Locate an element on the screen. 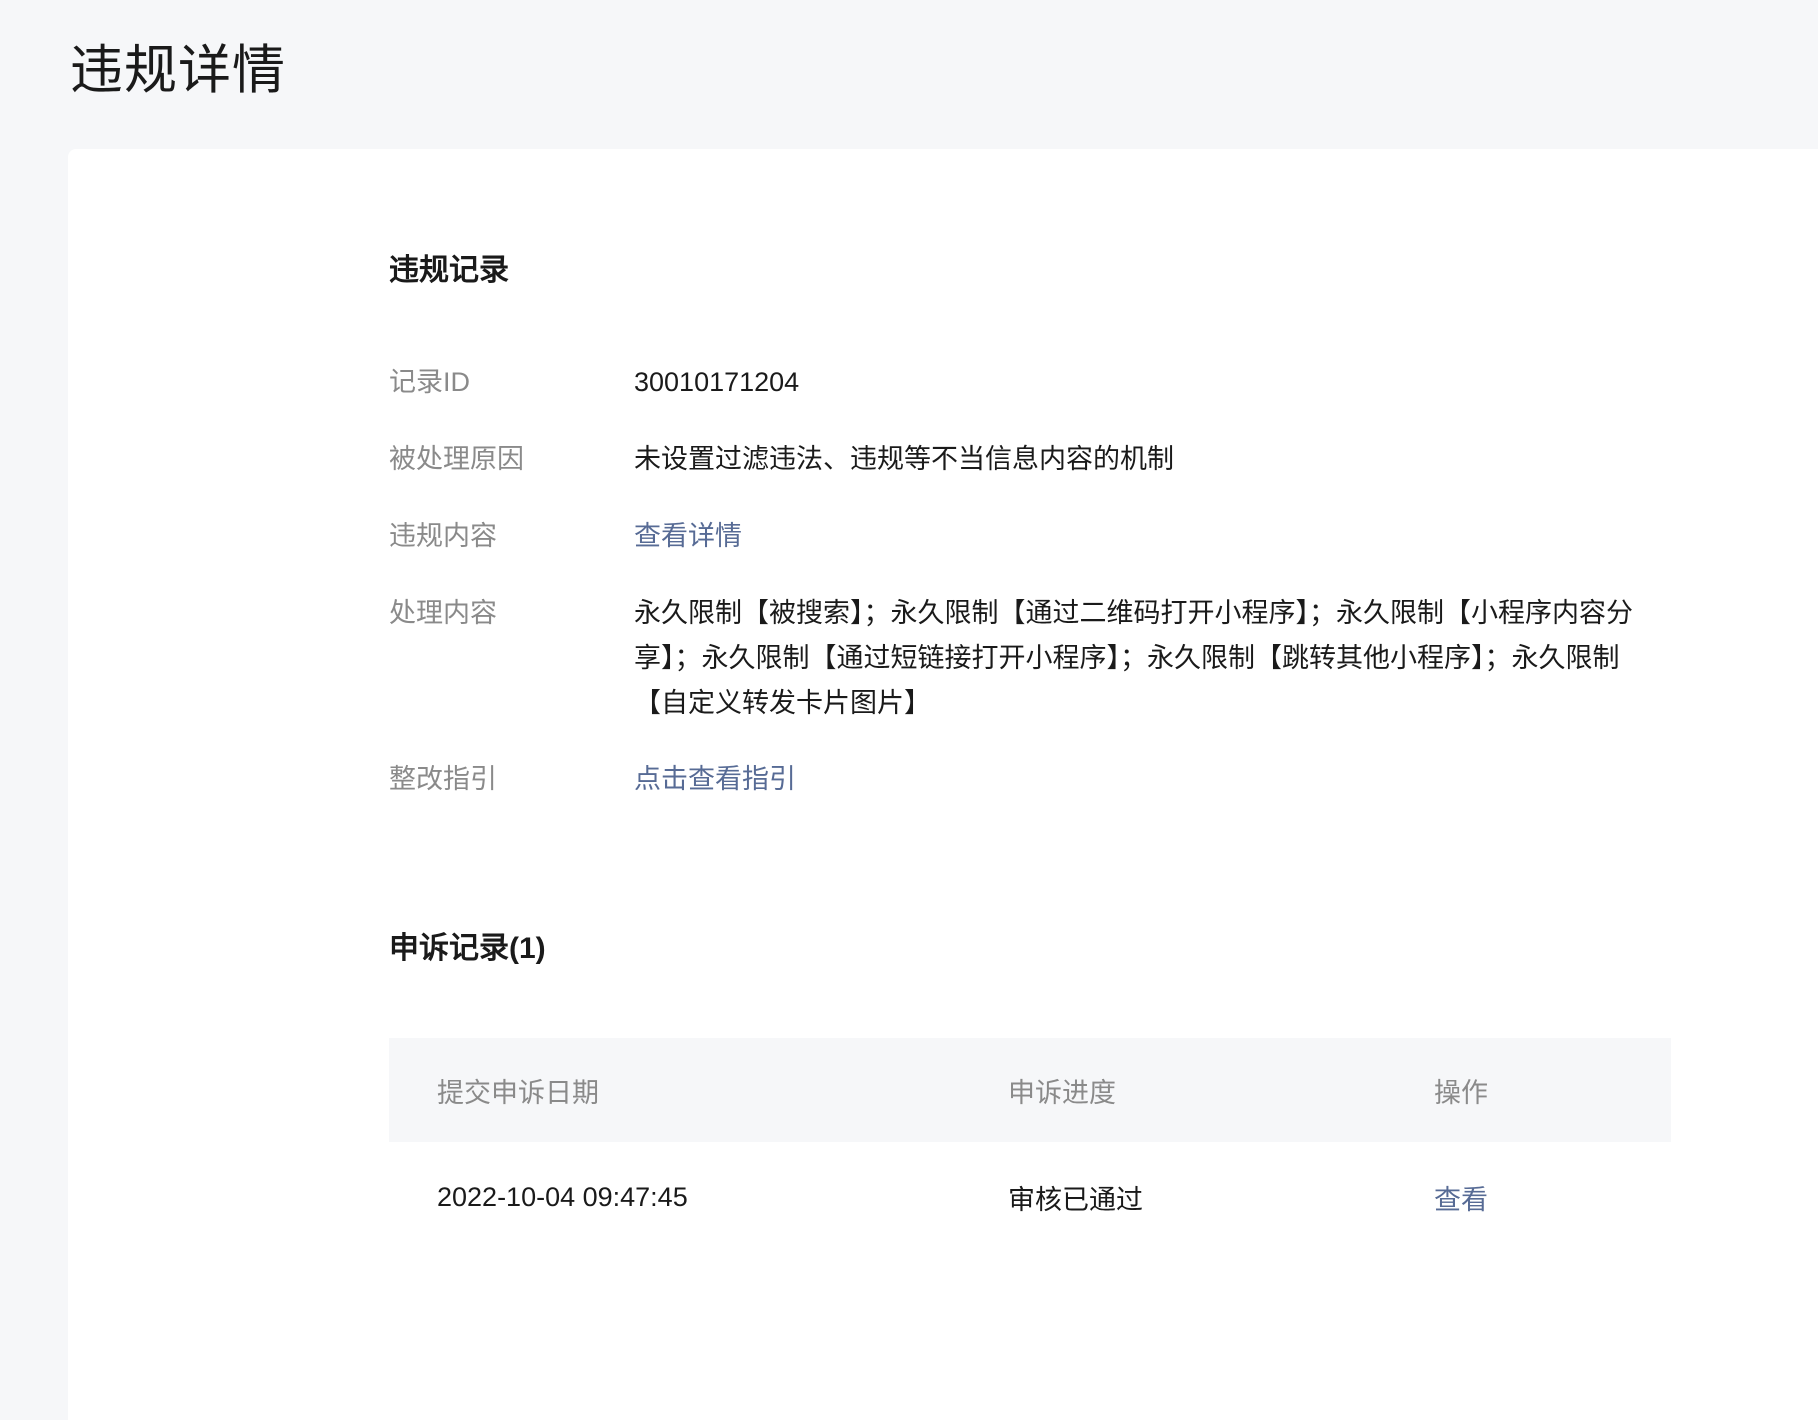 Image resolution: width=1818 pixels, height=1420 pixels. guide-label: 整改指引 is located at coordinates (443, 779).